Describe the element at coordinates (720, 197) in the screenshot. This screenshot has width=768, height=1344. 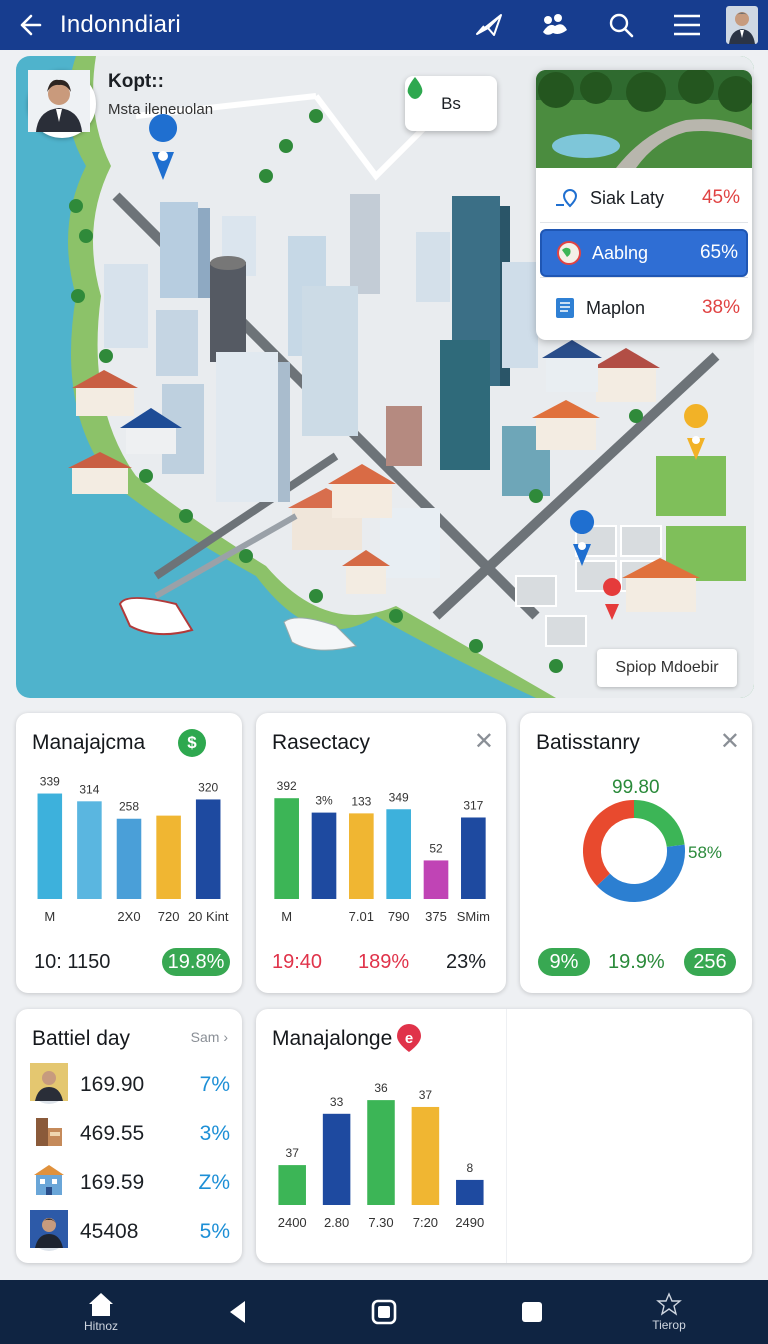
I see `panel-row-1-value: 45%` at that location.